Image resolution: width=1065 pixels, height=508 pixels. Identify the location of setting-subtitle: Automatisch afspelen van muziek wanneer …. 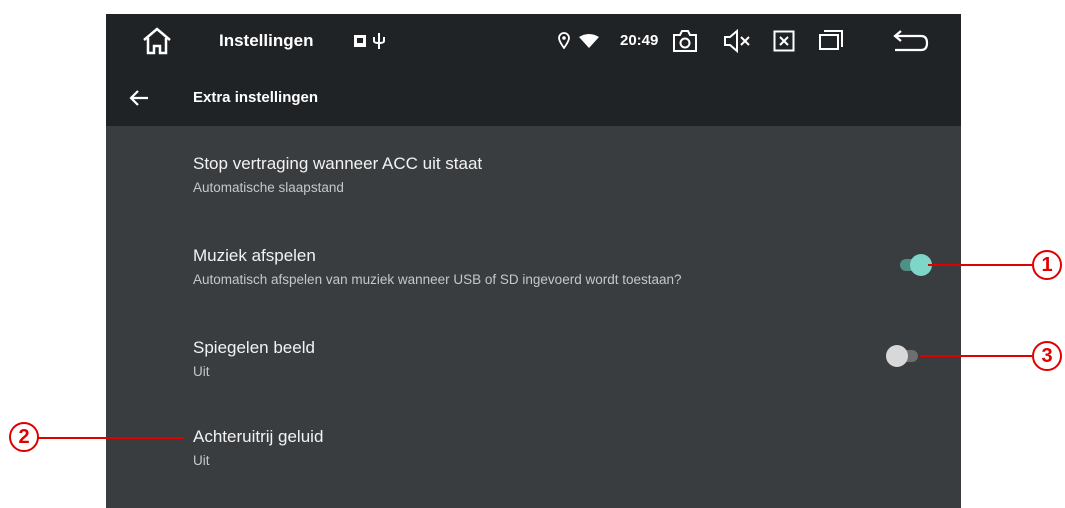
(437, 279).